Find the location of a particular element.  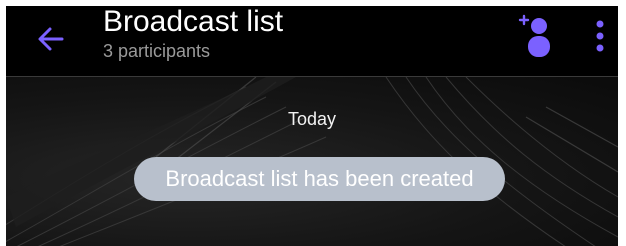

participants-count: 3 participants is located at coordinates (157, 51).